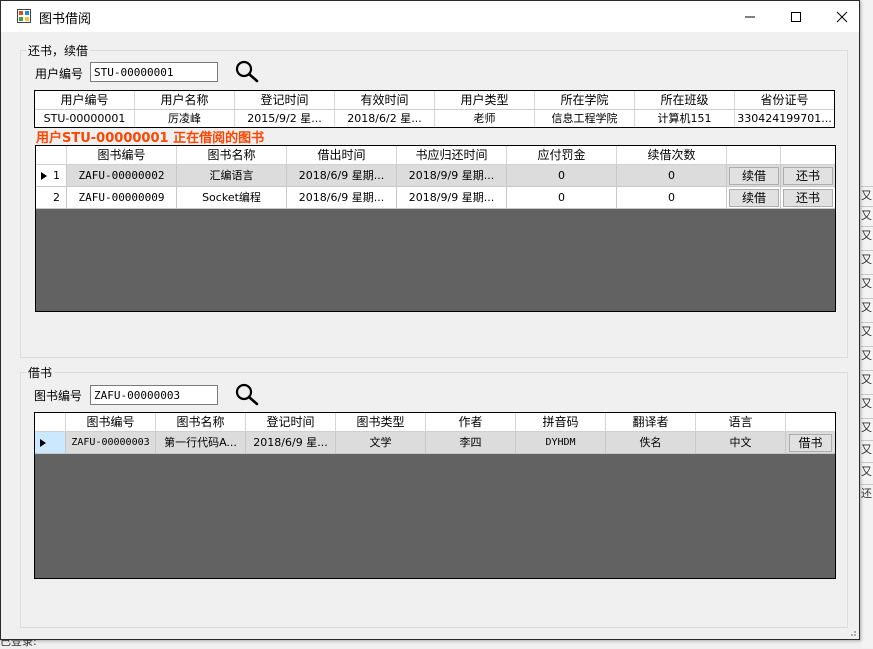 This screenshot has height=649, width=873. Describe the element at coordinates (232, 176) in the screenshot. I see `book-name-cell: 汇编语言` at that location.